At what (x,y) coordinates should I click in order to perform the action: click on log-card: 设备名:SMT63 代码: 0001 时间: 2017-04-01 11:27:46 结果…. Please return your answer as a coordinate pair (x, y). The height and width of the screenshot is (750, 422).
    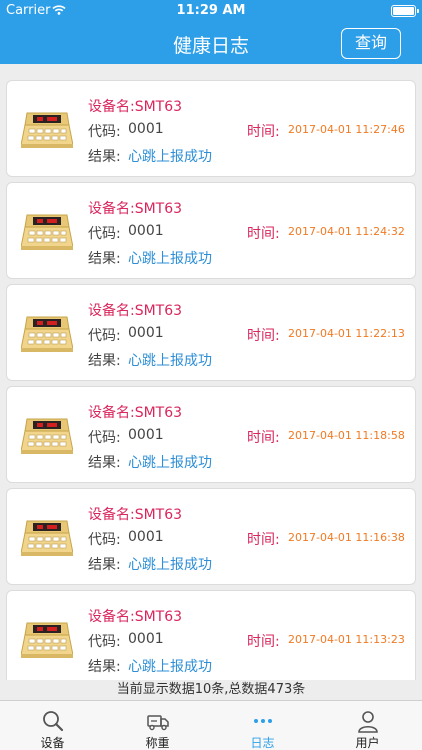
    Looking at the image, I should click on (211, 128).